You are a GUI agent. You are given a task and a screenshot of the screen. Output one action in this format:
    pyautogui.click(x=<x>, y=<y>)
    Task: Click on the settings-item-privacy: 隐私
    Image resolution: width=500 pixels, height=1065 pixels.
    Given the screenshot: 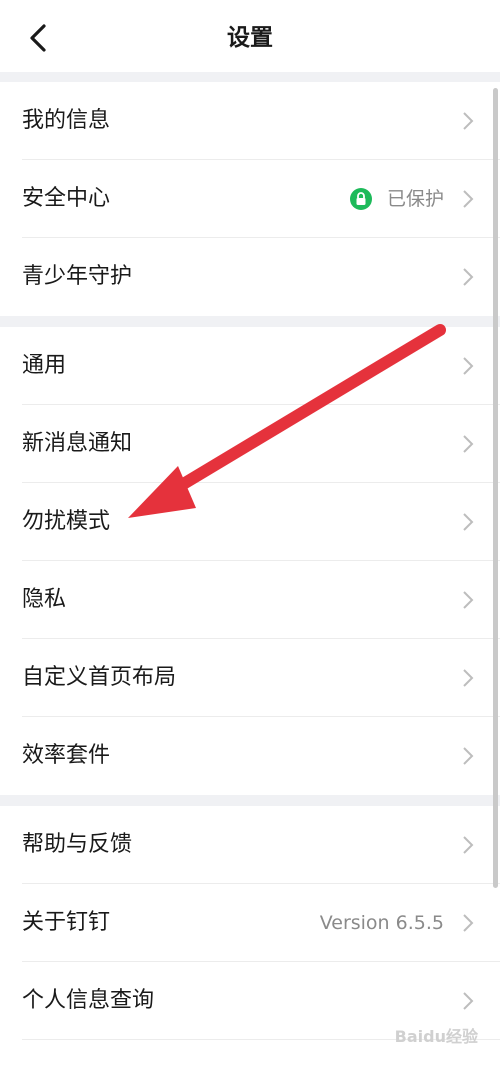 What is the action you would take?
    pyautogui.click(x=250, y=600)
    